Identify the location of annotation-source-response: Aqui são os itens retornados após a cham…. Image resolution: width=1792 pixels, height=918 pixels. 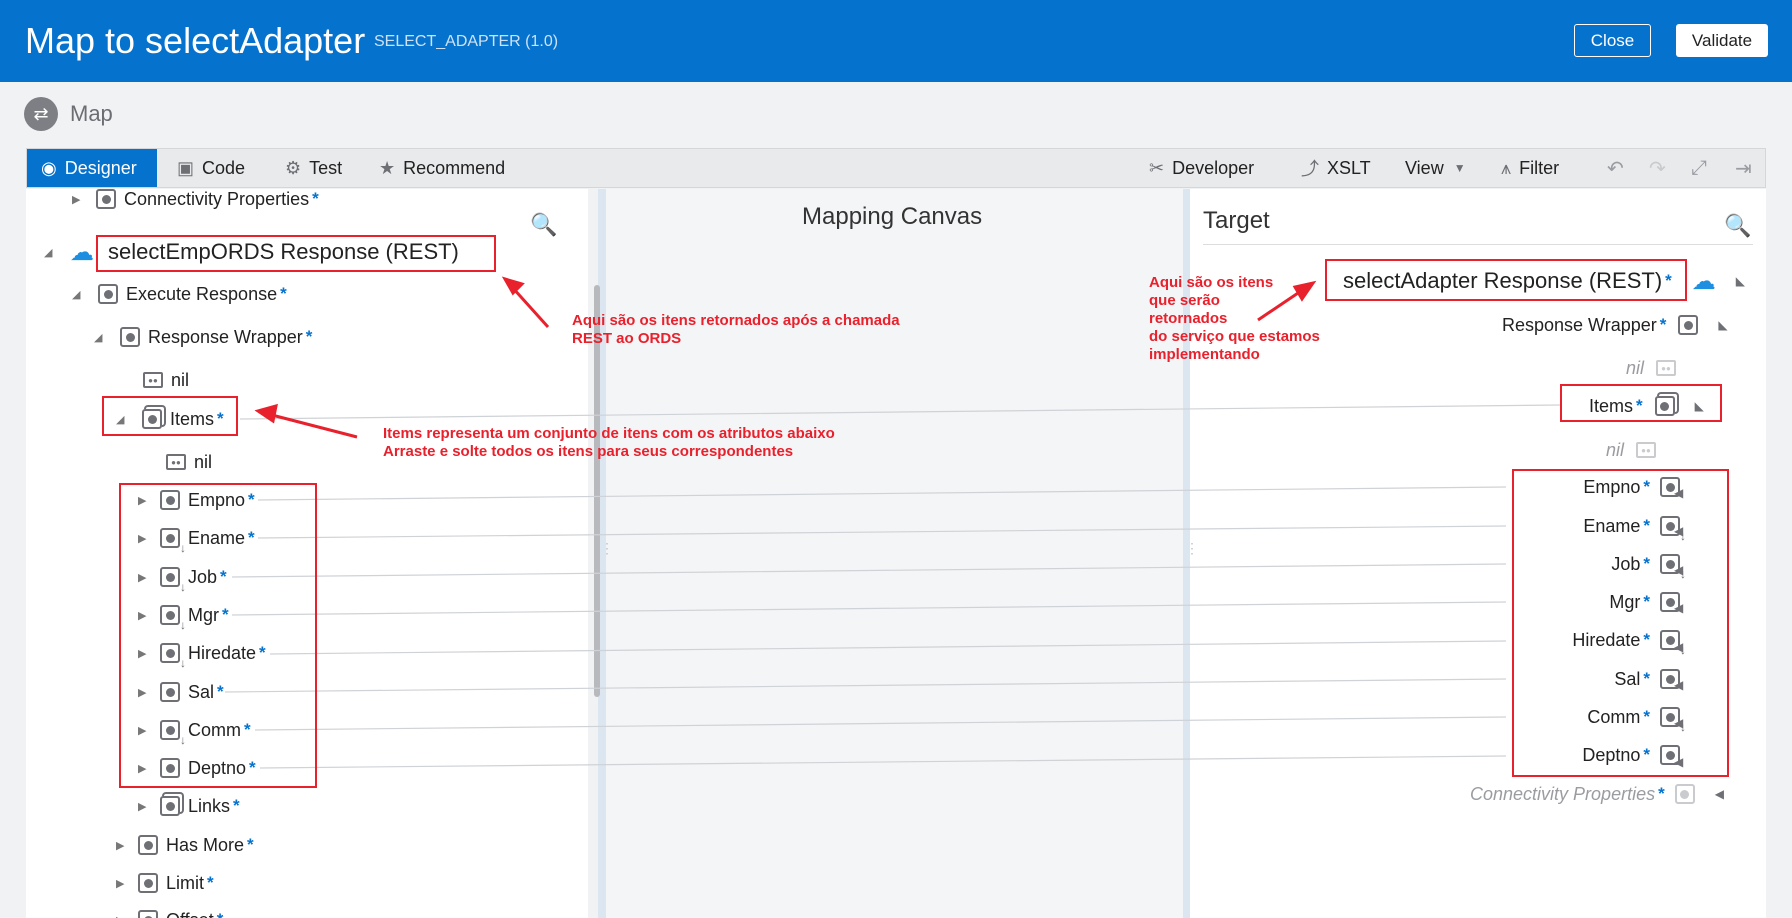
(736, 329).